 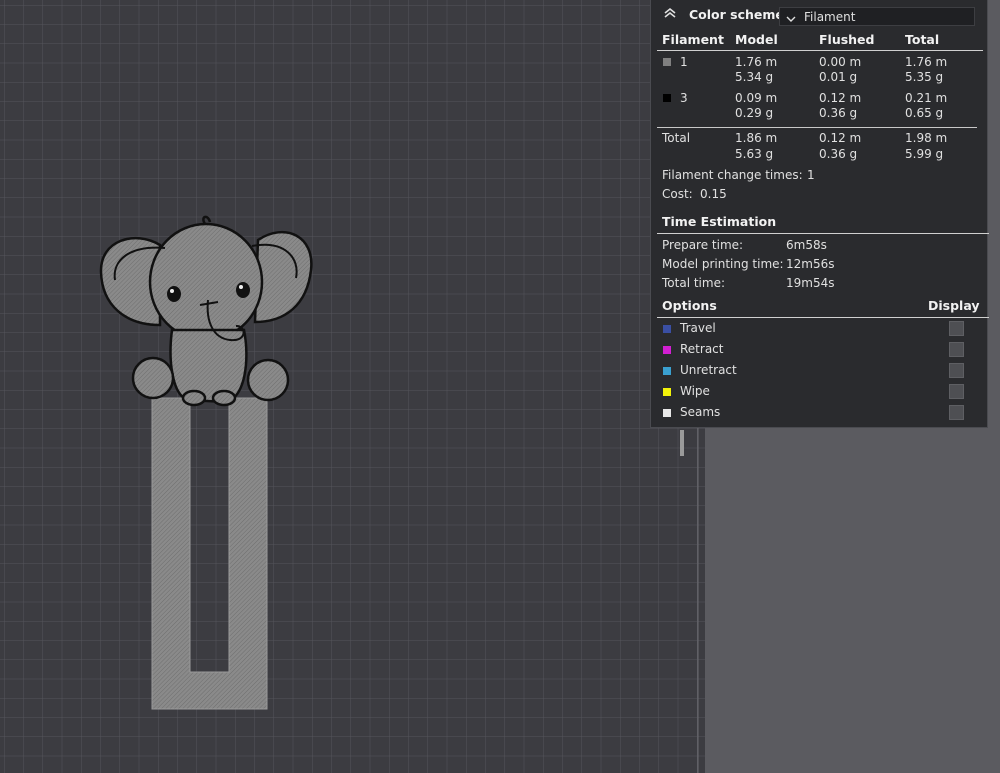 What do you see at coordinates (956, 349) in the screenshot?
I see `retract-display-checkbox` at bounding box center [956, 349].